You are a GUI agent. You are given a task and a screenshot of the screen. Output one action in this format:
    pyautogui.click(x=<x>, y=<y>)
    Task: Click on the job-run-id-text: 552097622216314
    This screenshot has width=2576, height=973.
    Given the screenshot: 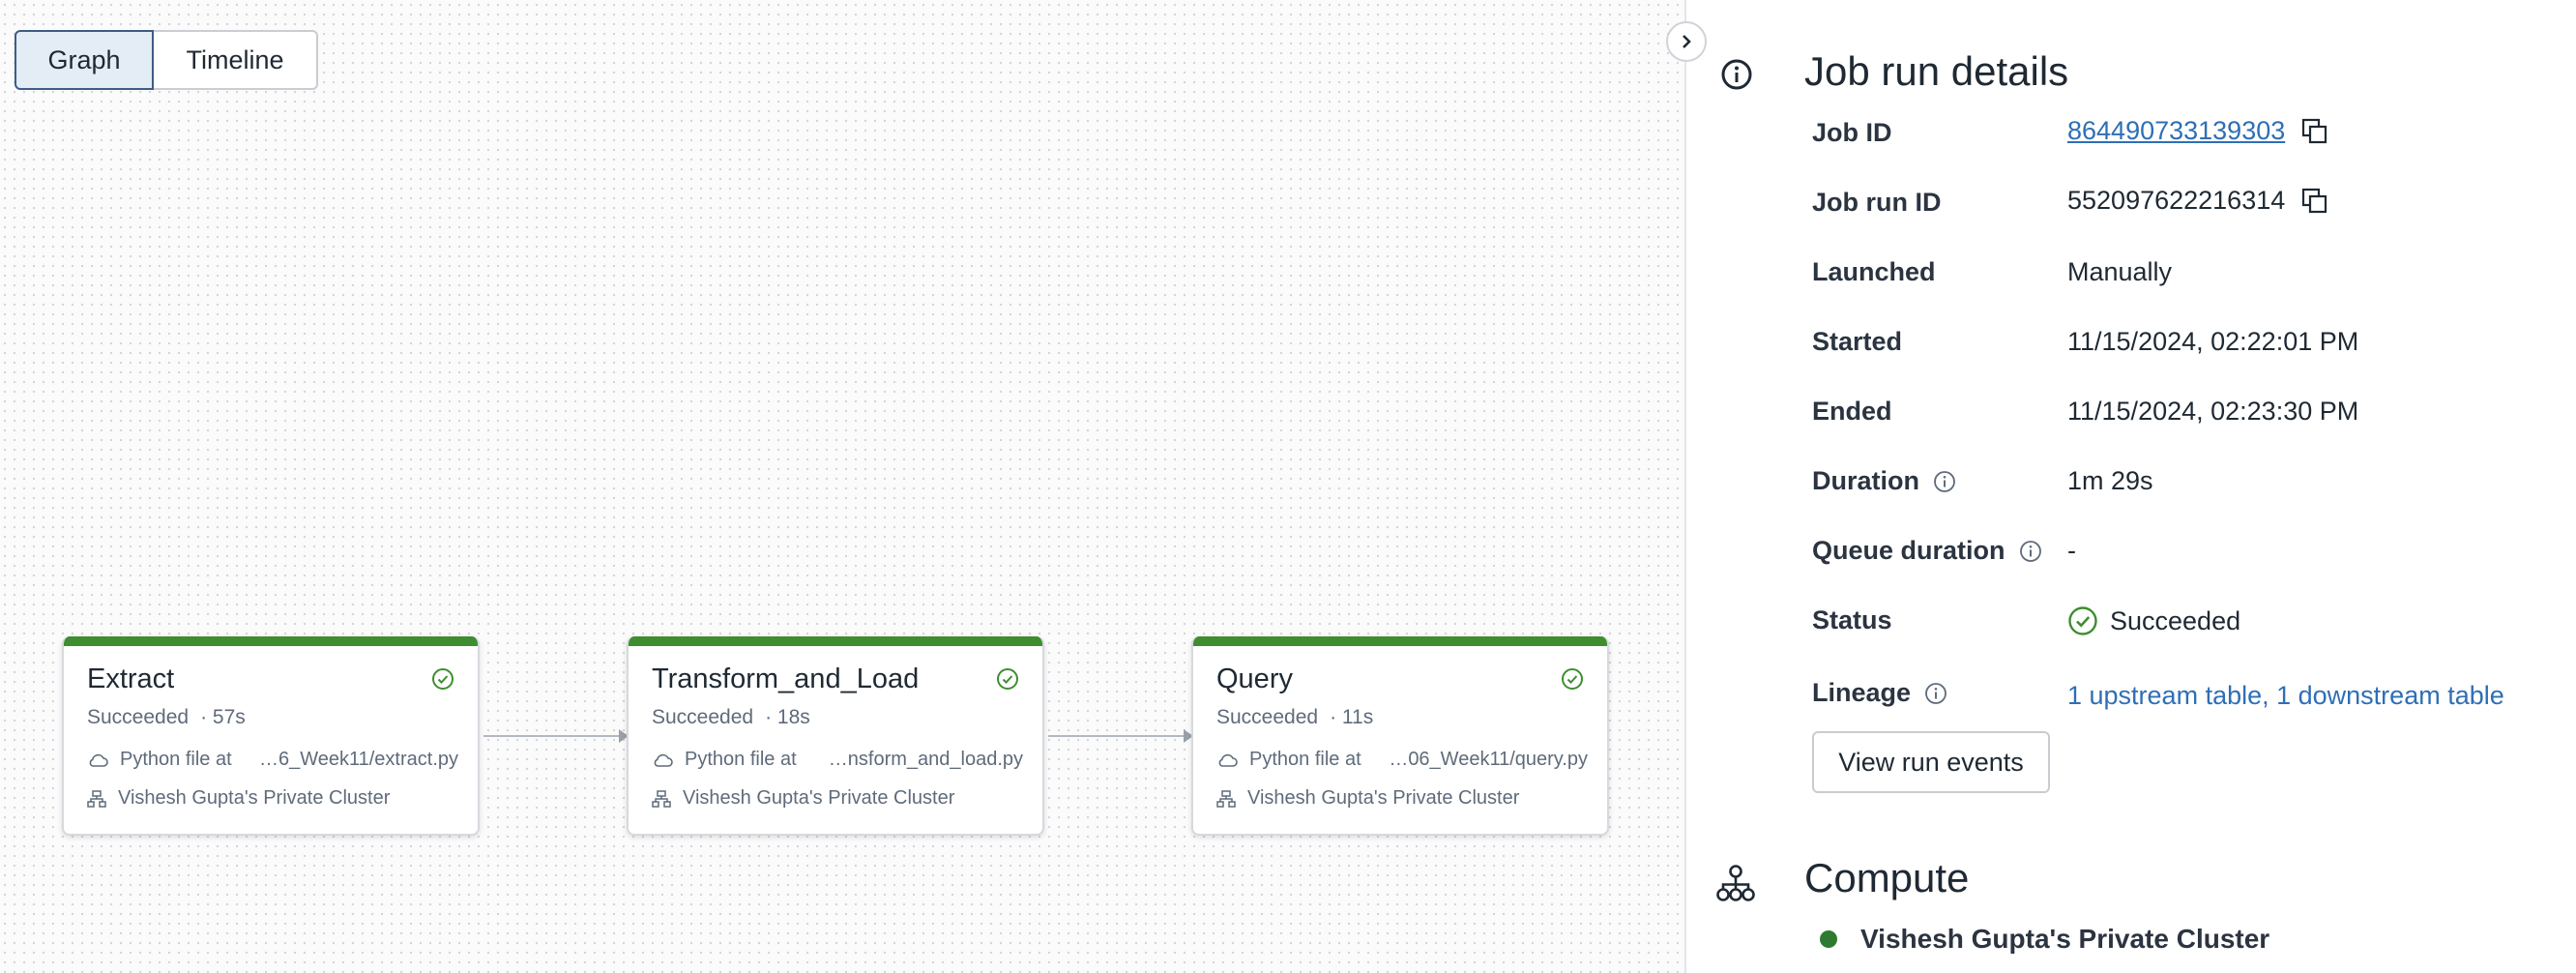 What is the action you would take?
    pyautogui.click(x=2176, y=201)
    